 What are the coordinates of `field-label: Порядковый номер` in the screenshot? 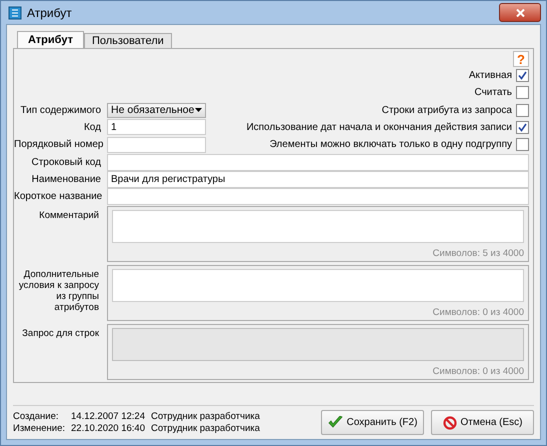 It's located at (59, 144).